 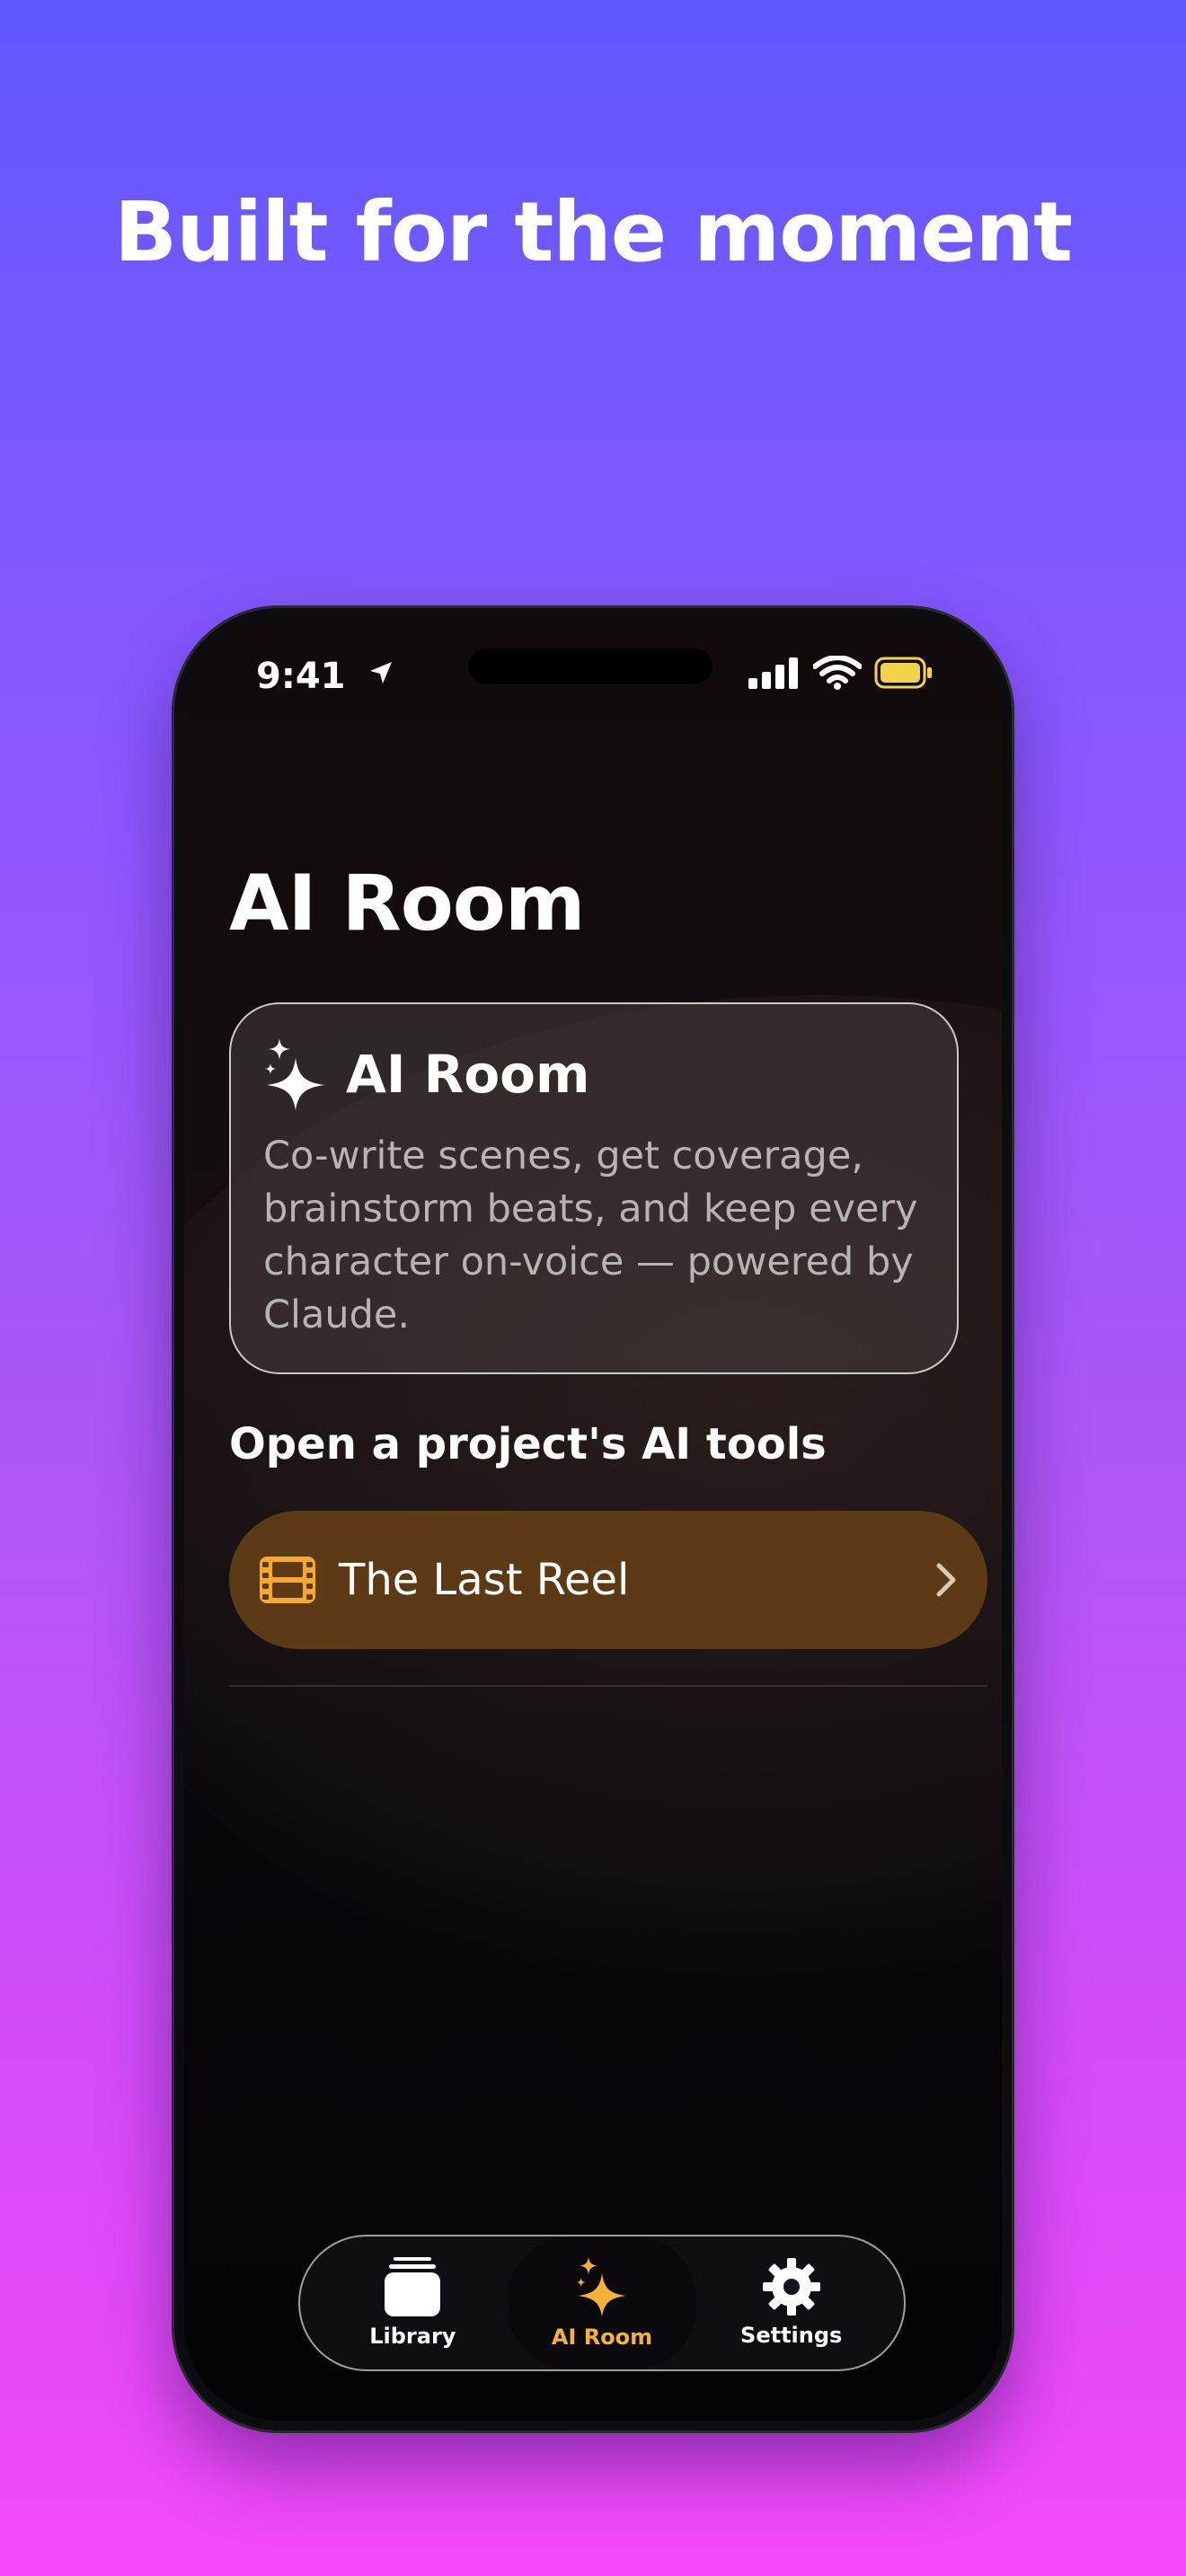 I want to click on project-row-label: The Last Reel, so click(x=484, y=1580).